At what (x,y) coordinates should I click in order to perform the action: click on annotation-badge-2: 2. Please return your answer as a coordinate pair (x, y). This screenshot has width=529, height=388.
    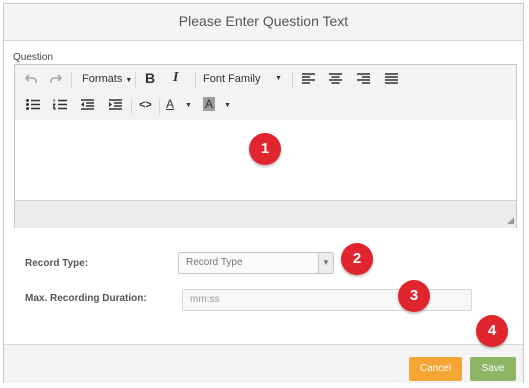
    Looking at the image, I should click on (357, 259).